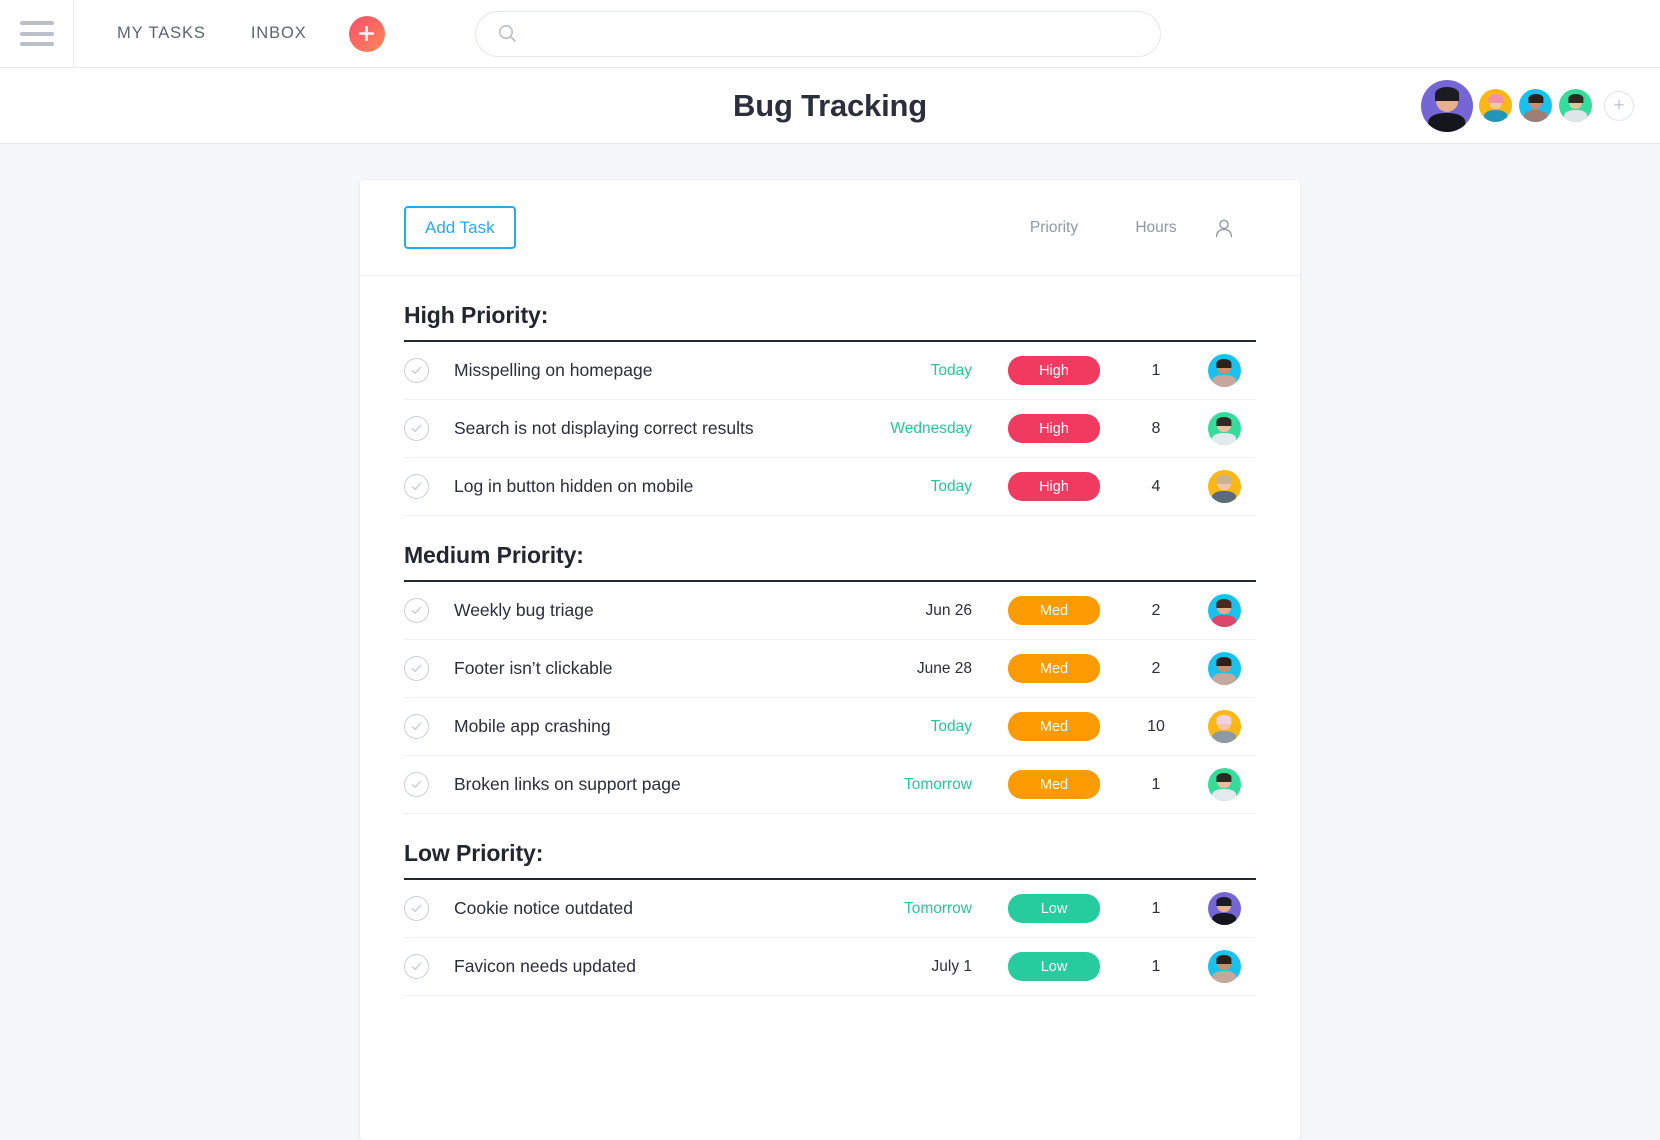 This screenshot has height=1140, width=1660. What do you see at coordinates (835, 33) in the screenshot?
I see `search-input` at bounding box center [835, 33].